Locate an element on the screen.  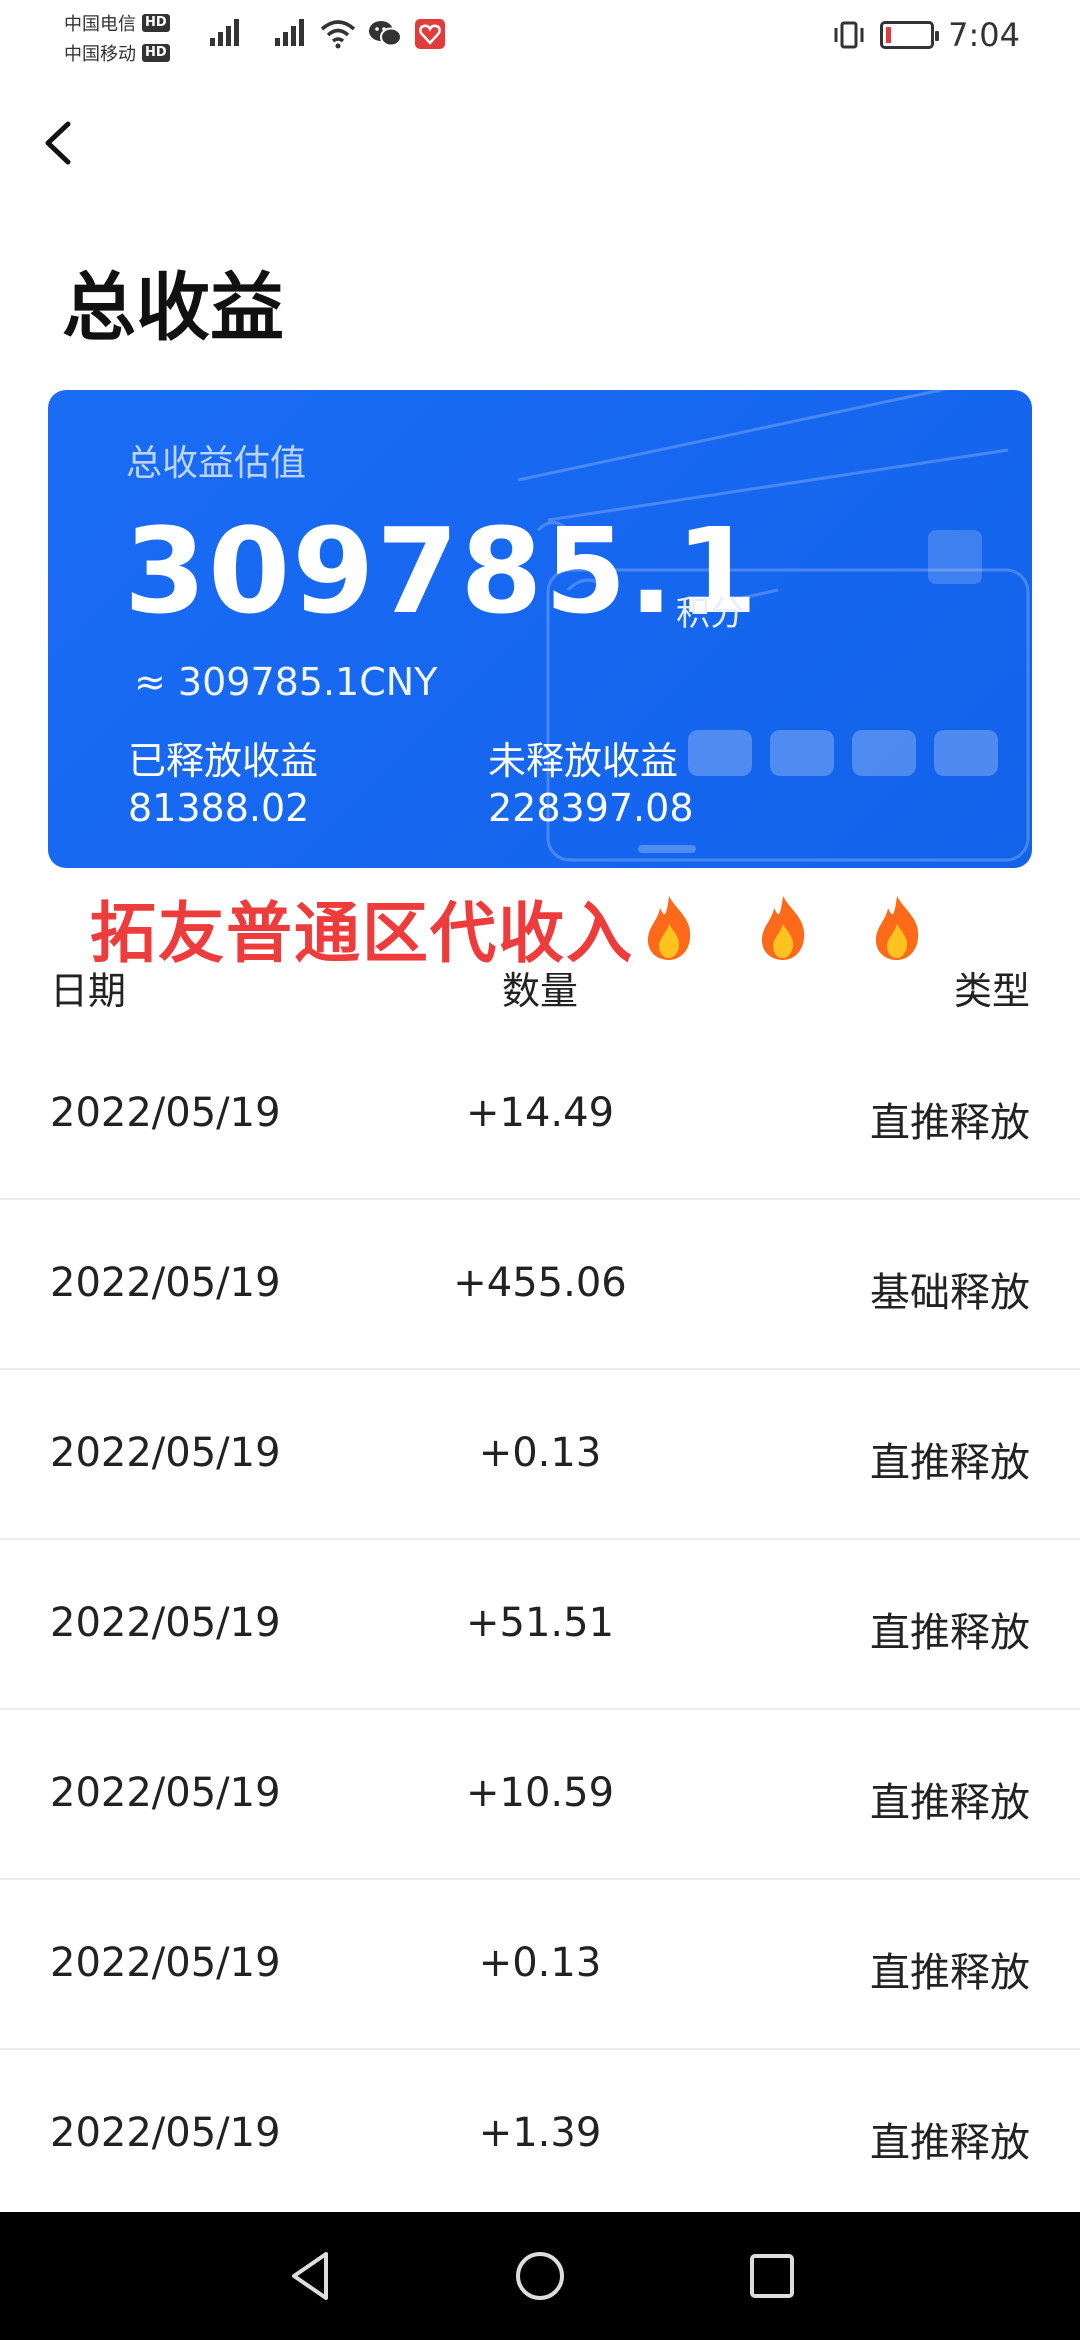
notification-icons is located at coordinates (383, 34).